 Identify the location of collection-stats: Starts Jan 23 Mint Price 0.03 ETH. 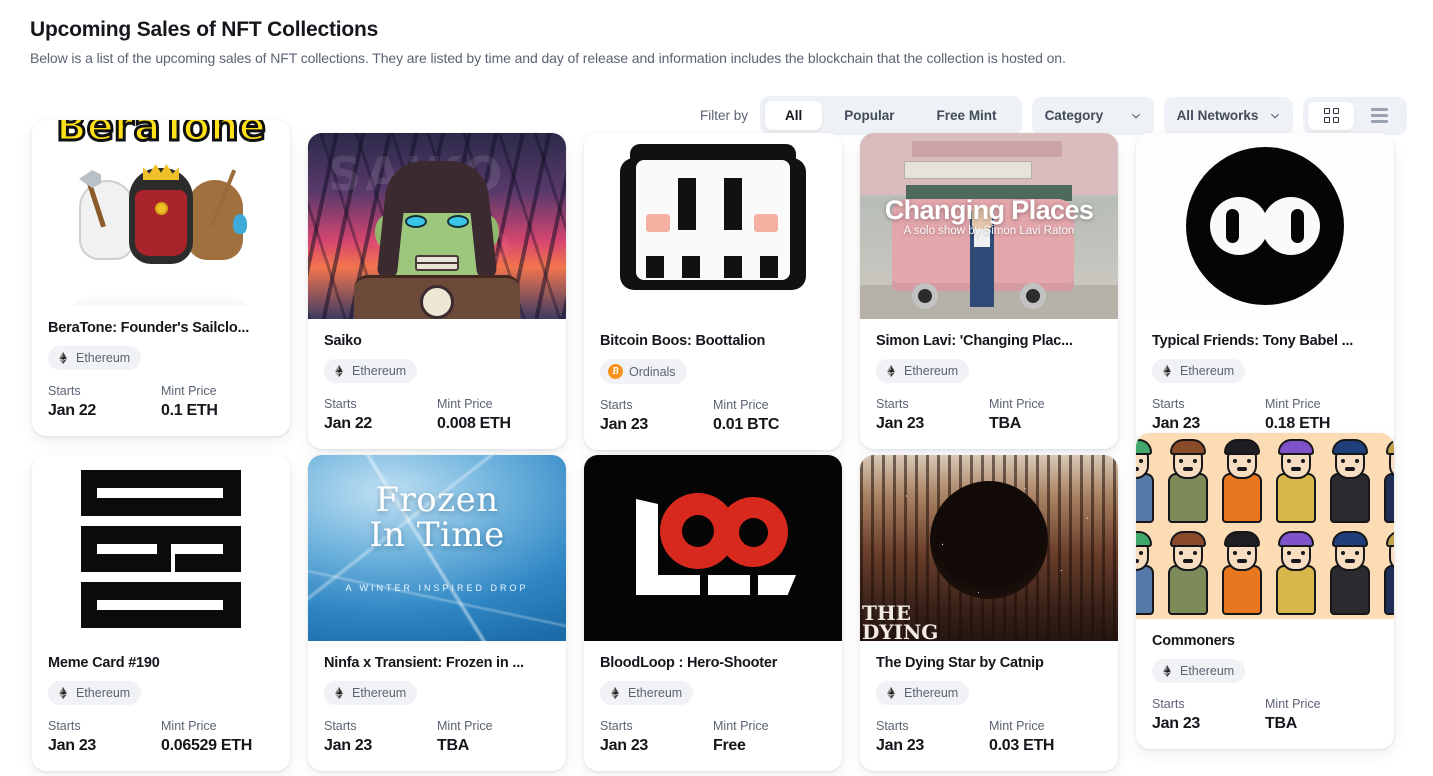
(989, 737).